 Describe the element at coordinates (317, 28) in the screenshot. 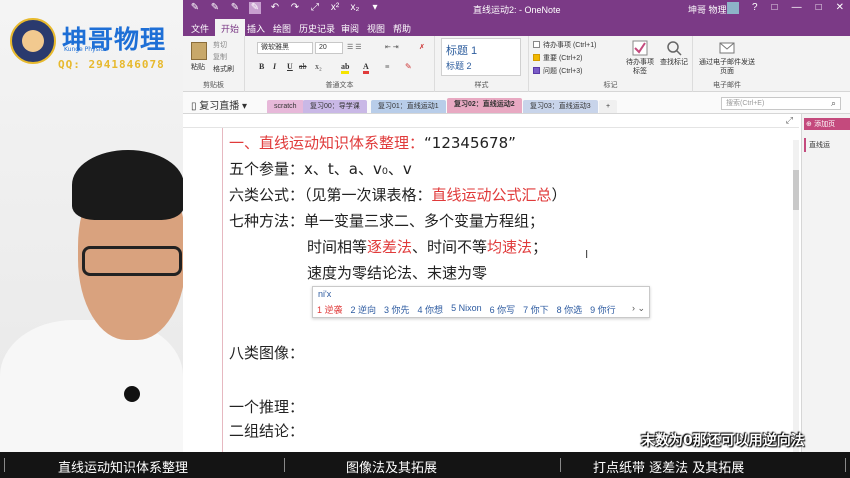

I see `tab-history: 历史记录` at that location.